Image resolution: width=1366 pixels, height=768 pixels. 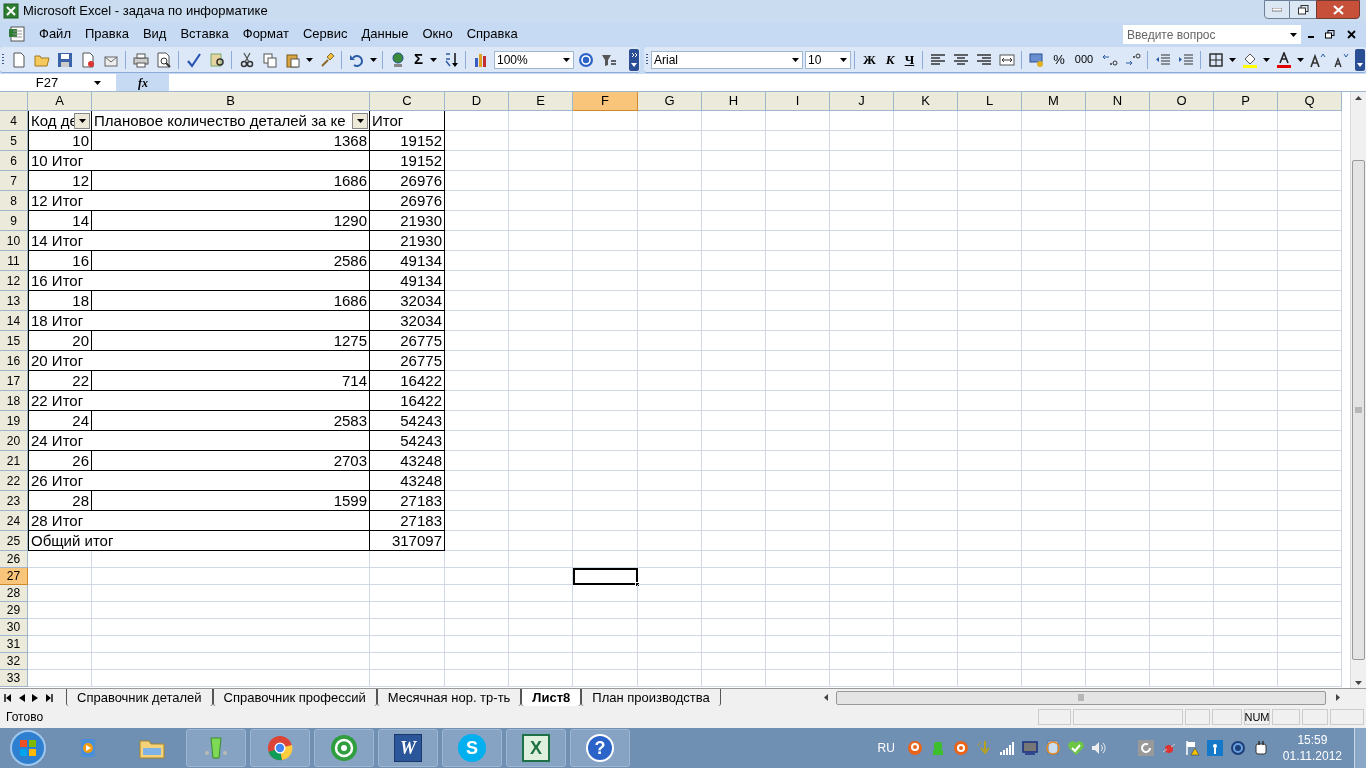 I want to click on row-header: 14, so click(x=14, y=321).